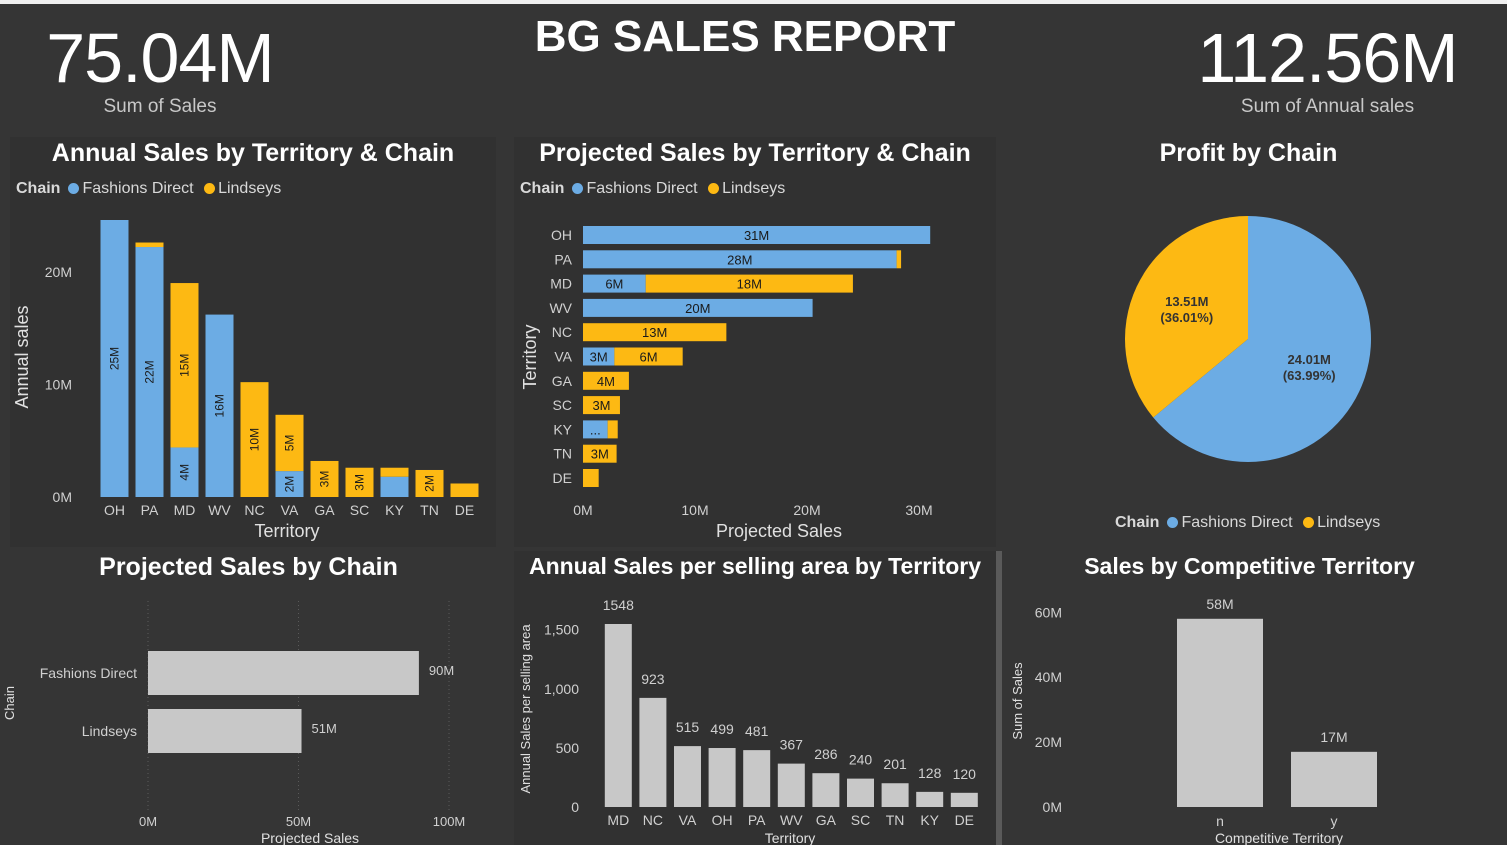 This screenshot has height=845, width=1507. What do you see at coordinates (618, 605) in the screenshot?
I see `data-label: 1548` at bounding box center [618, 605].